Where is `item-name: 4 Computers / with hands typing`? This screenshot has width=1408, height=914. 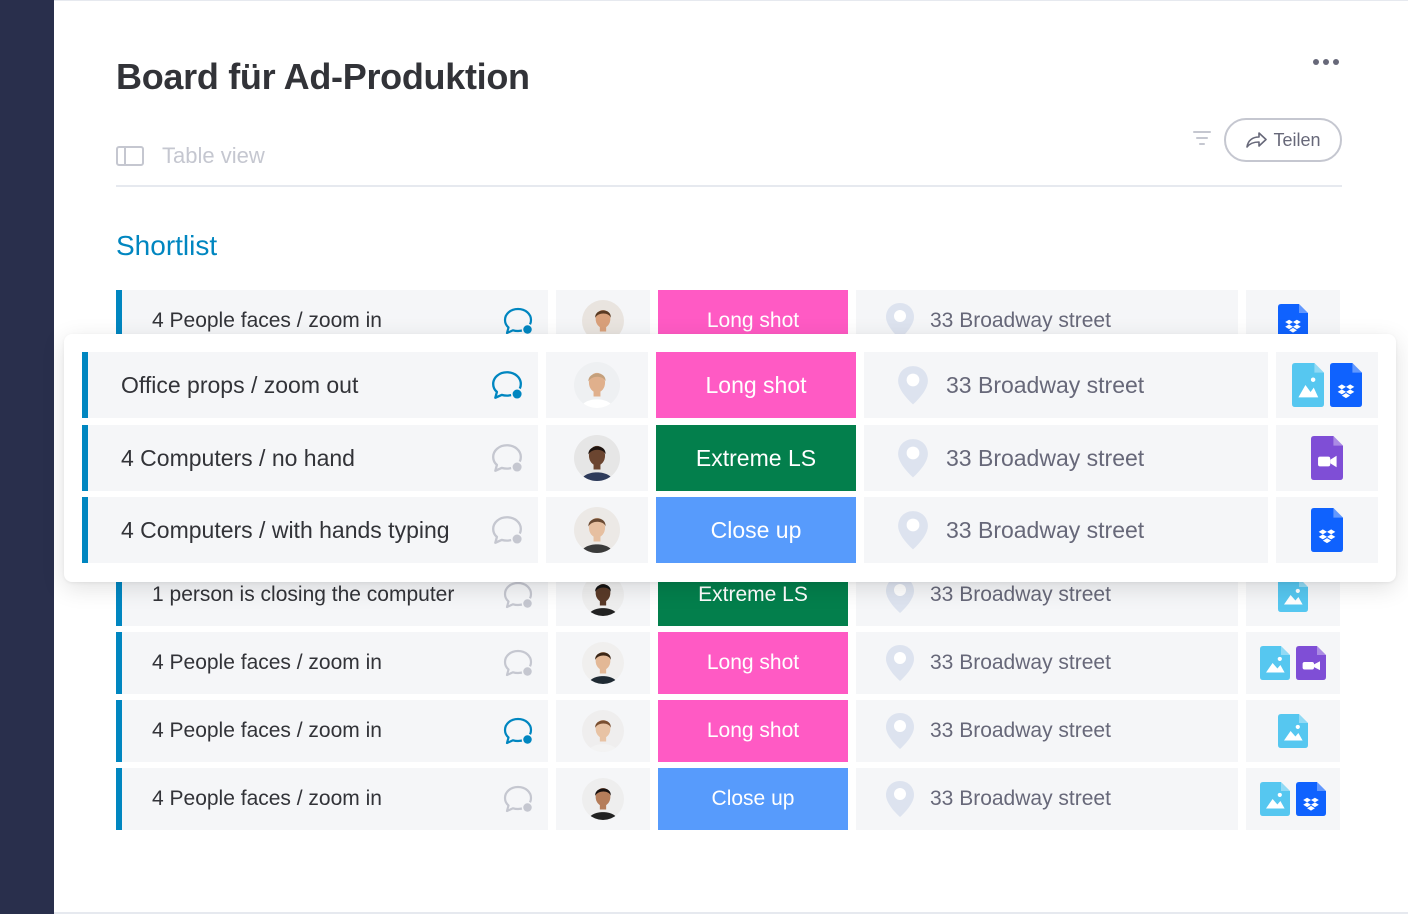 item-name: 4 Computers / with hands typing is located at coordinates (285, 529).